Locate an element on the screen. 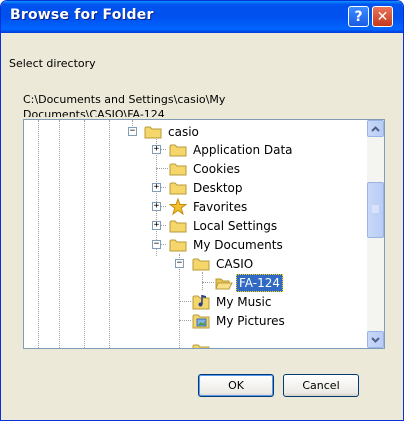  help-button: ? is located at coordinates (358, 16).